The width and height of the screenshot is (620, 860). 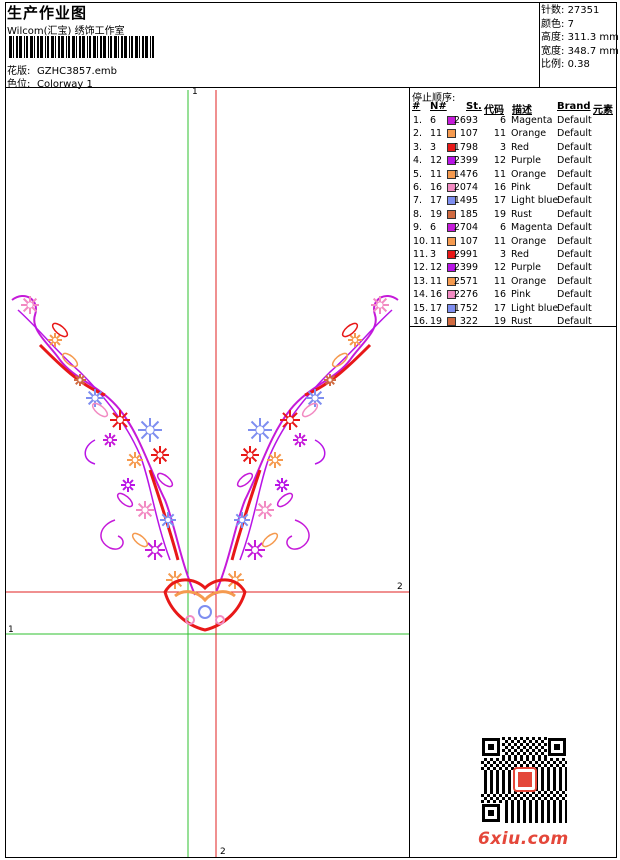 I want to click on qr-finder, so click(x=557, y=747).